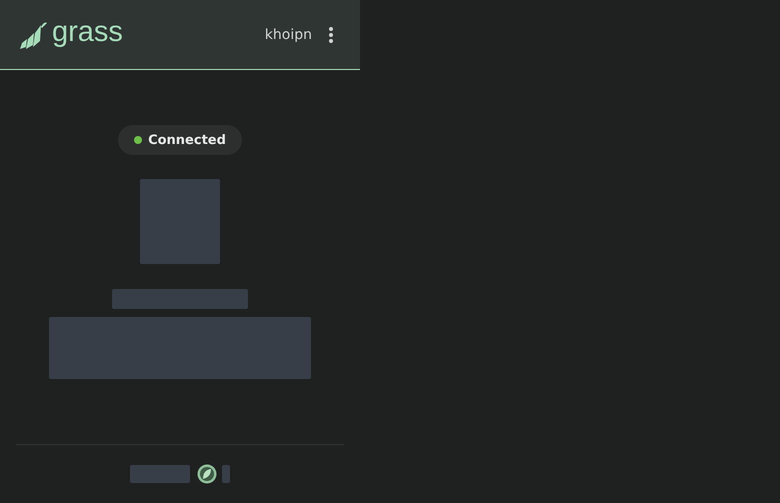 Image resolution: width=780 pixels, height=503 pixels. Describe the element at coordinates (87, 32) in the screenshot. I see `logo-wordmark: grass` at that location.